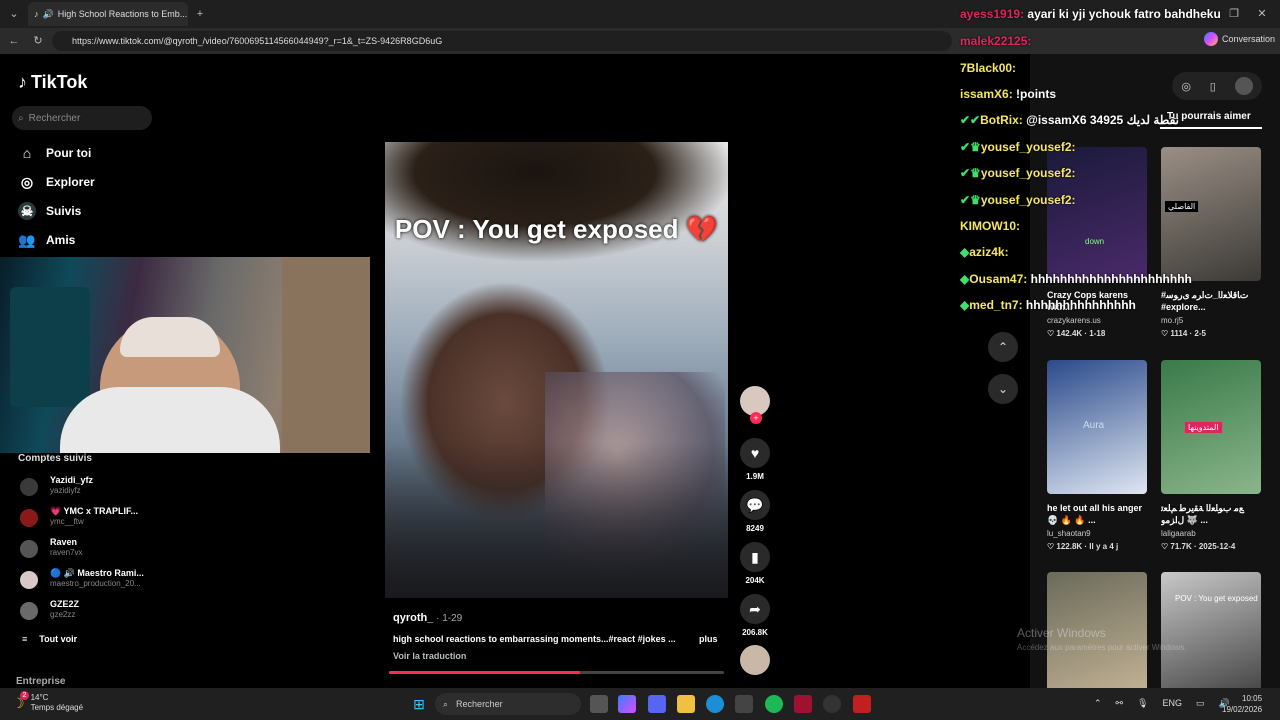 Image resolution: width=1280 pixels, height=720 pixels. Describe the element at coordinates (27, 153) in the screenshot. I see `home-icon: ⌂` at that location.